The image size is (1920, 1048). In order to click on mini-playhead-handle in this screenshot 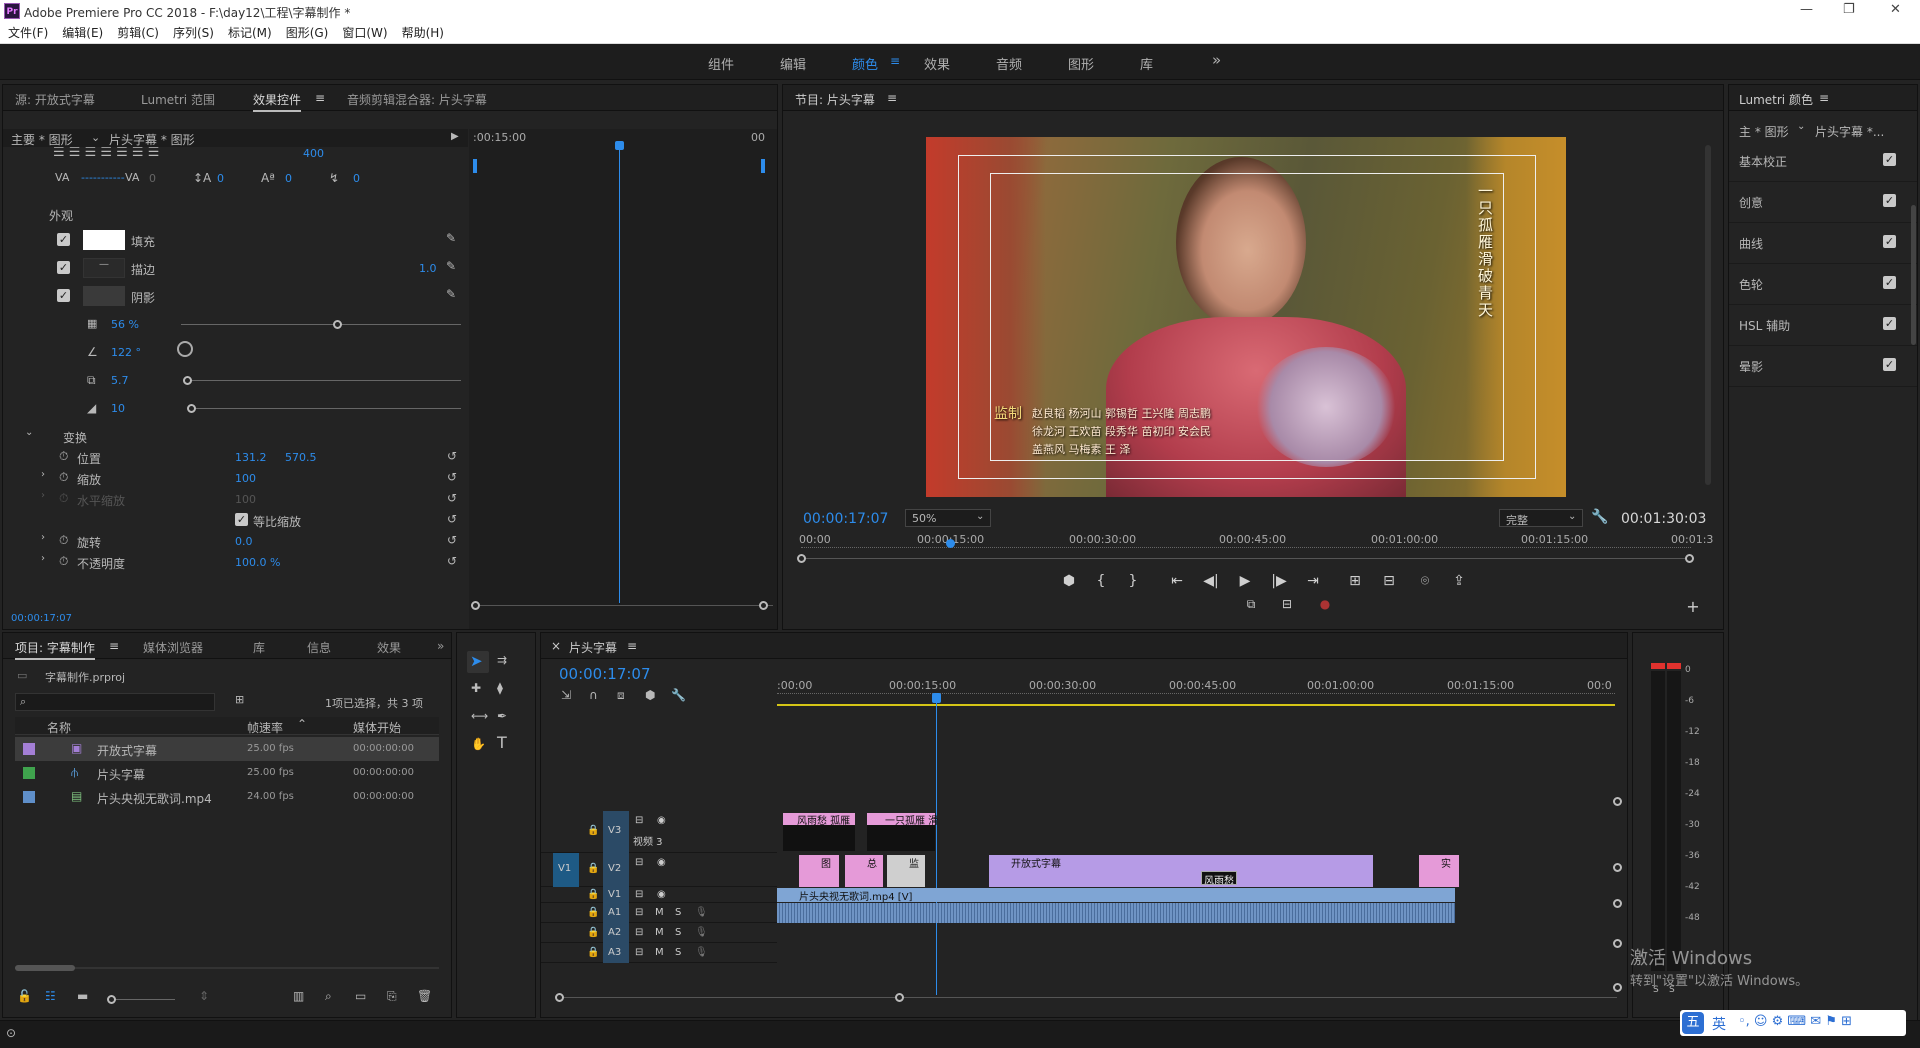, I will do `click(619, 145)`.